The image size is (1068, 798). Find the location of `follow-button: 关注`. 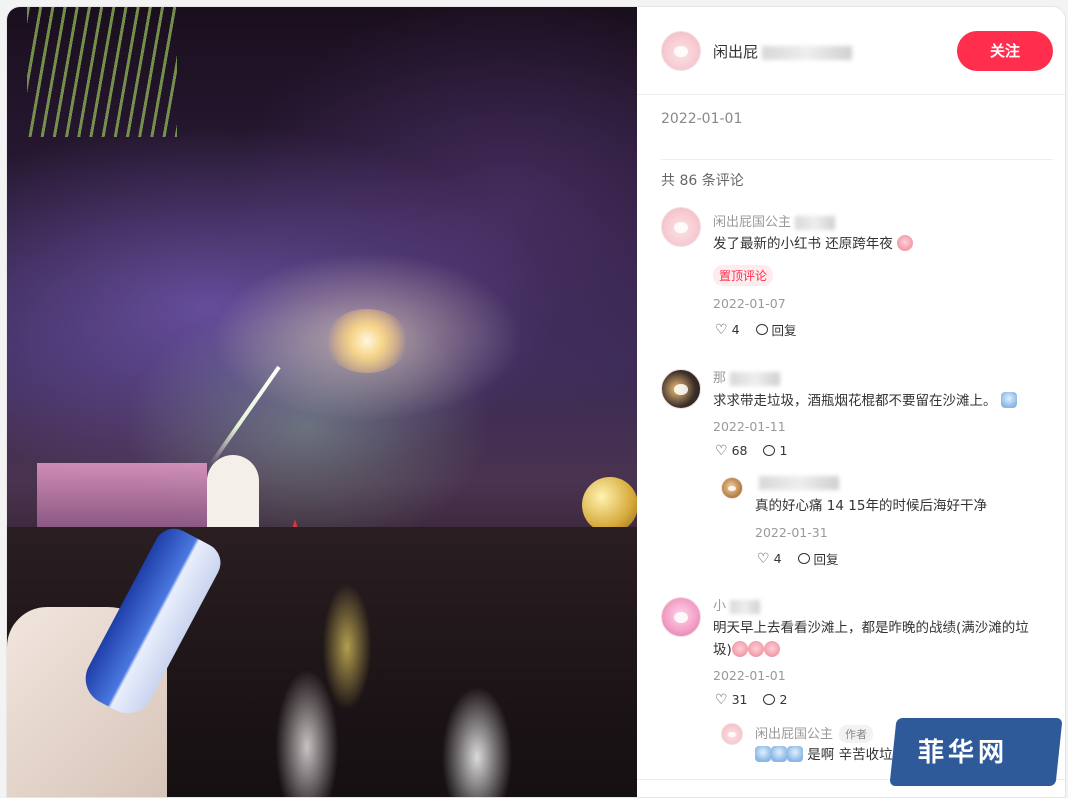

follow-button: 关注 is located at coordinates (1005, 51).